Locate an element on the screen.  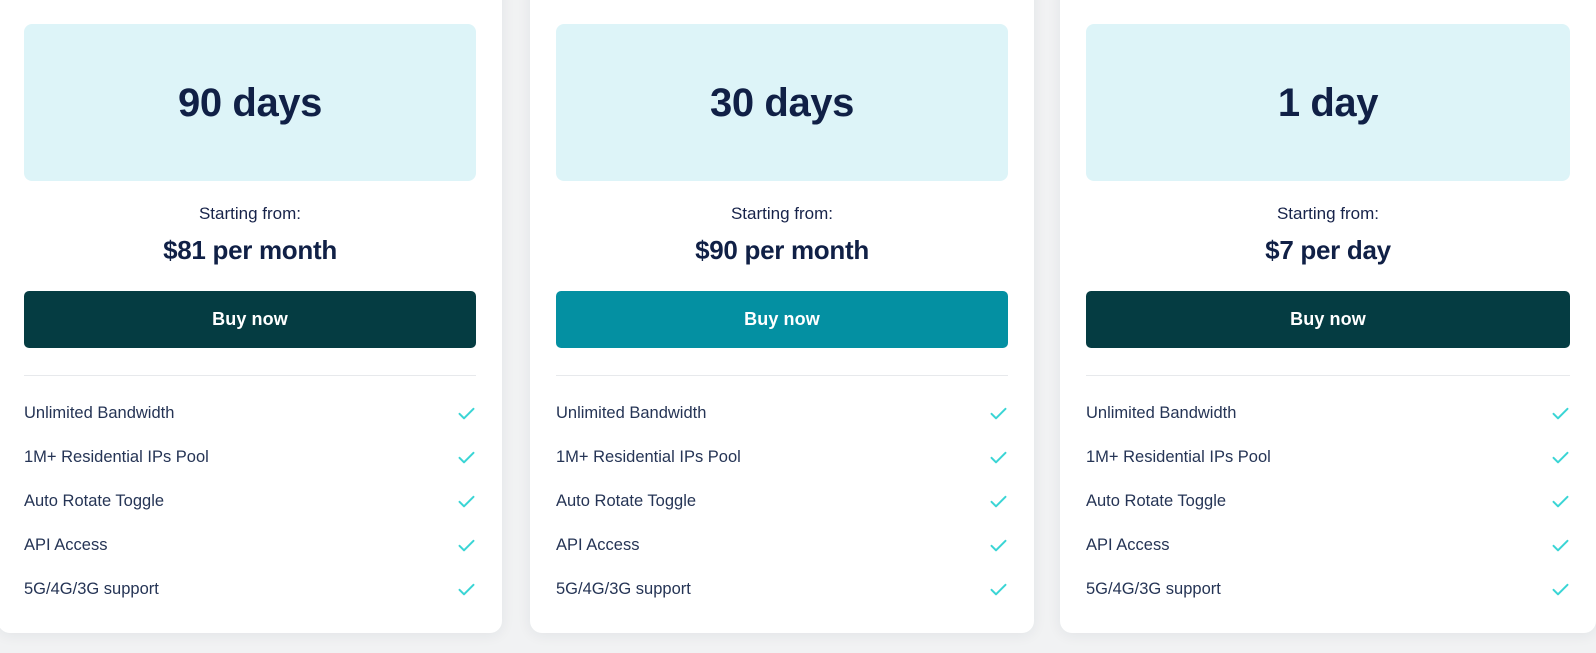
plan-title: 90 days is located at coordinates (250, 102).